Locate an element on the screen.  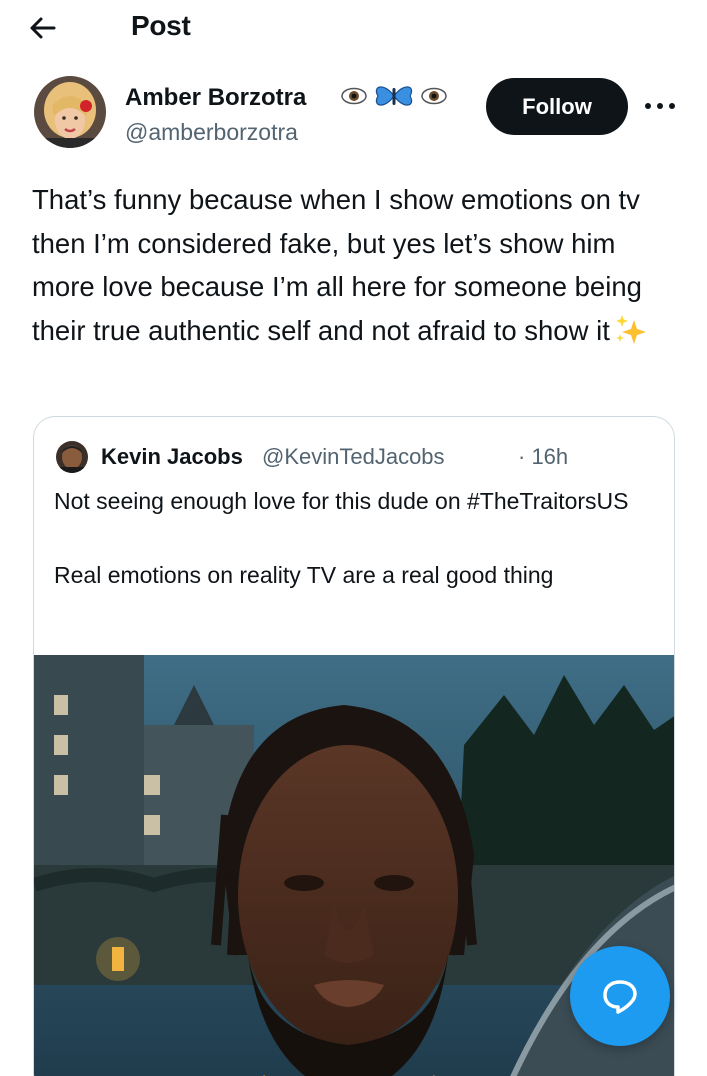
author-avatar is located at coordinates (70, 112).